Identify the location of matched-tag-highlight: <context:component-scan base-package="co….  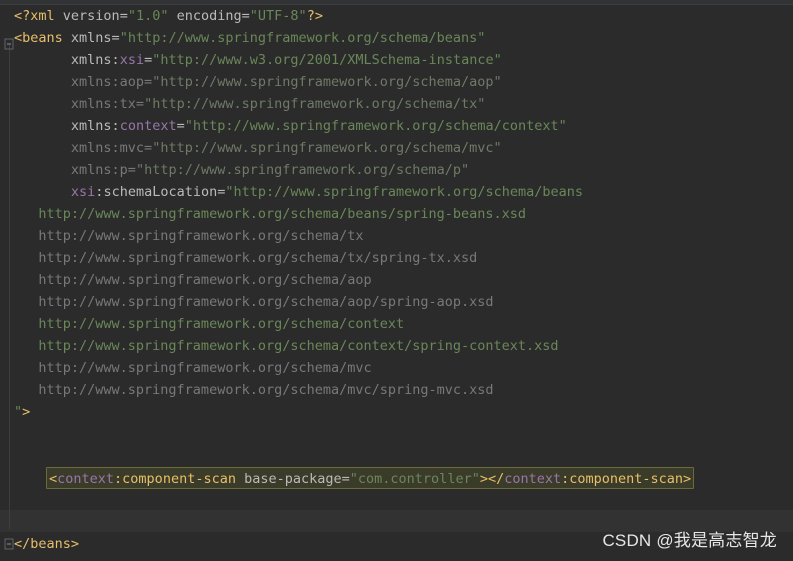
(370, 478).